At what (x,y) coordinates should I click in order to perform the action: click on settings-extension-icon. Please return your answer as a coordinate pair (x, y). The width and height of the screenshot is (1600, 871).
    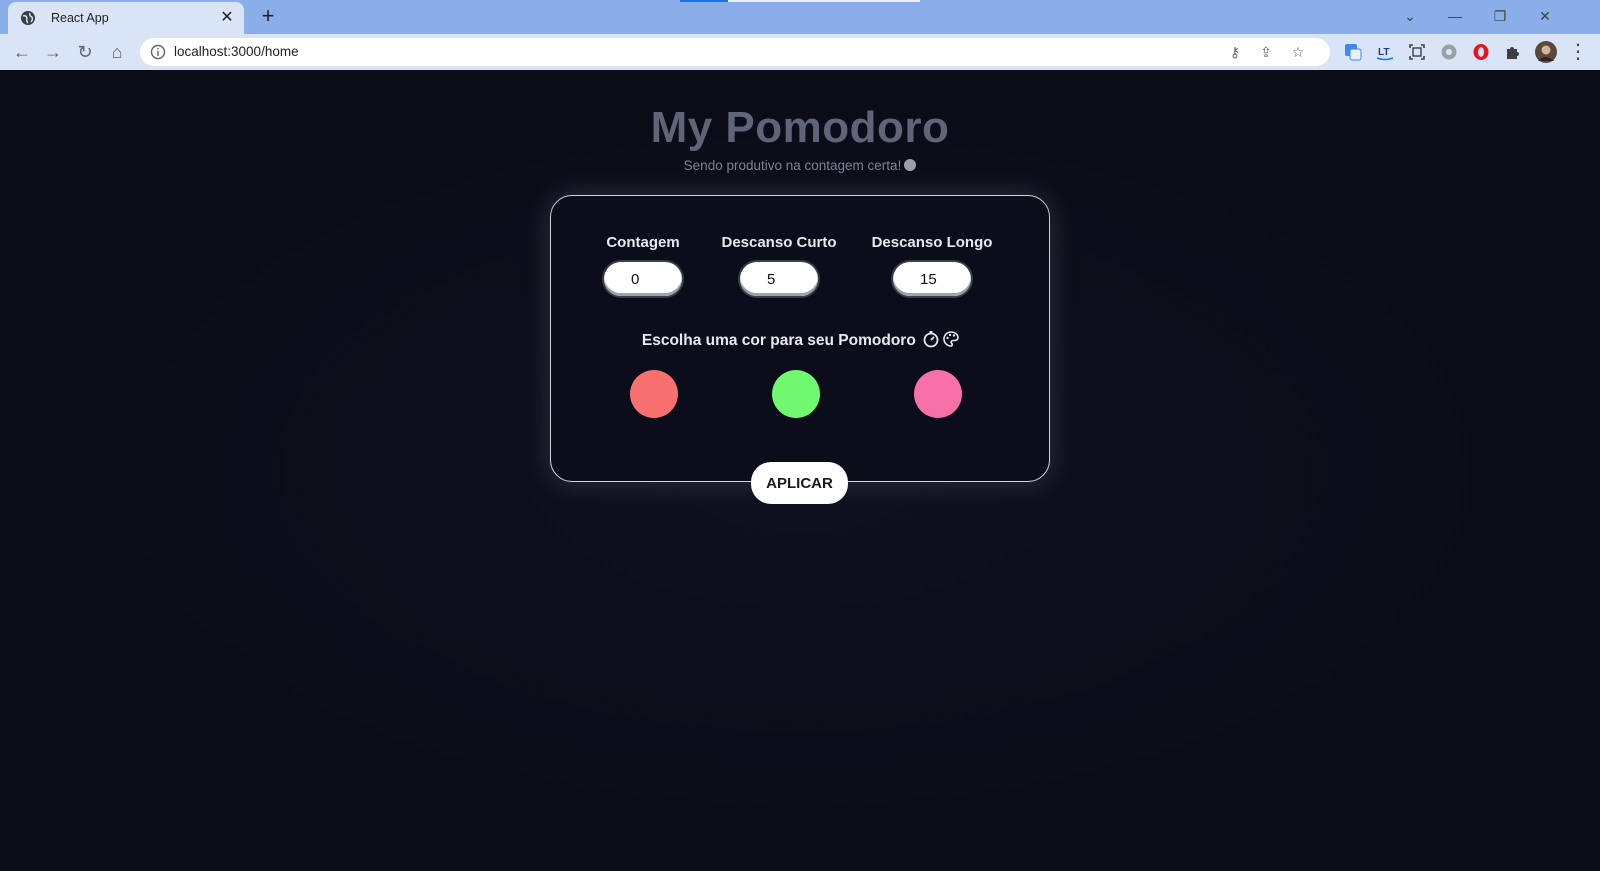
    Looking at the image, I should click on (1449, 52).